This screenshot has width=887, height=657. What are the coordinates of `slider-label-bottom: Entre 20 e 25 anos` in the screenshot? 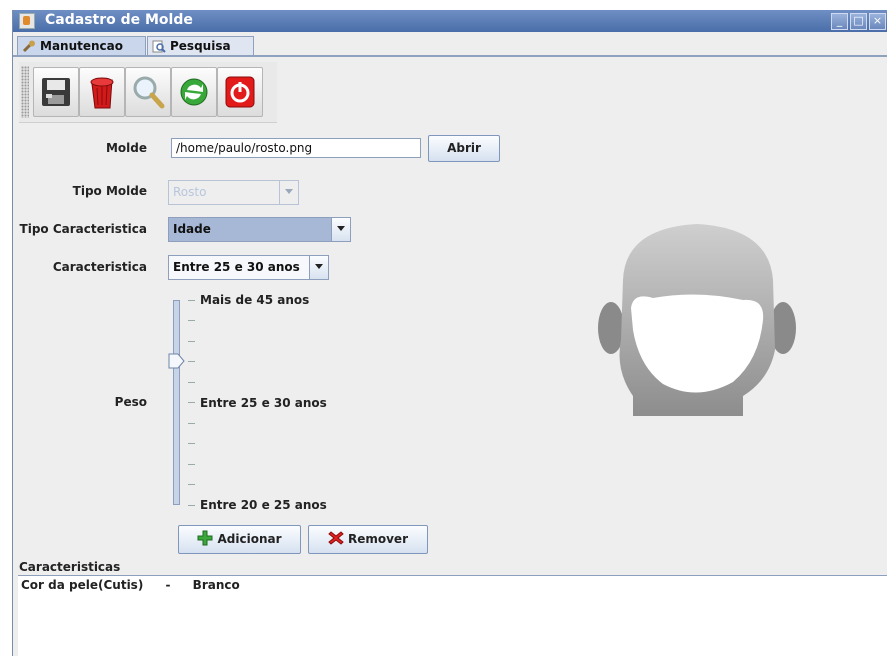 It's located at (263, 505).